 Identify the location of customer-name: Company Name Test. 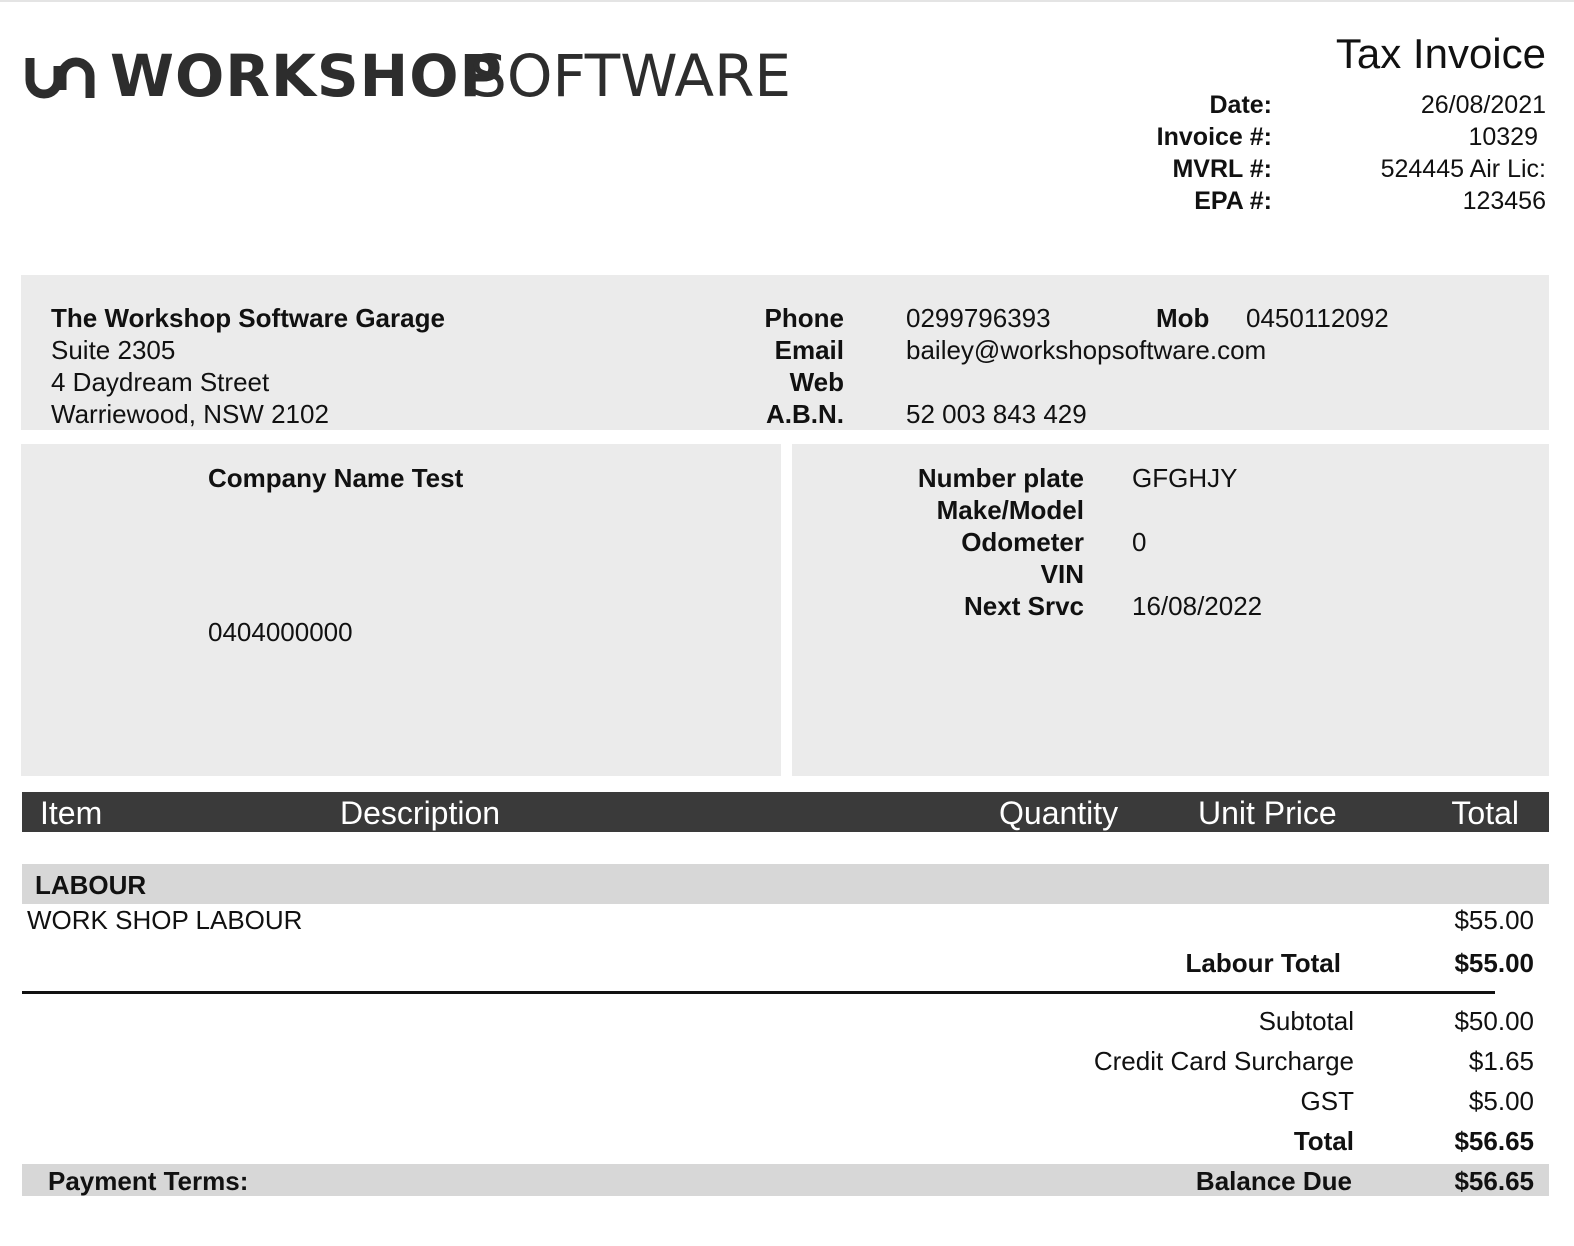
(336, 478).